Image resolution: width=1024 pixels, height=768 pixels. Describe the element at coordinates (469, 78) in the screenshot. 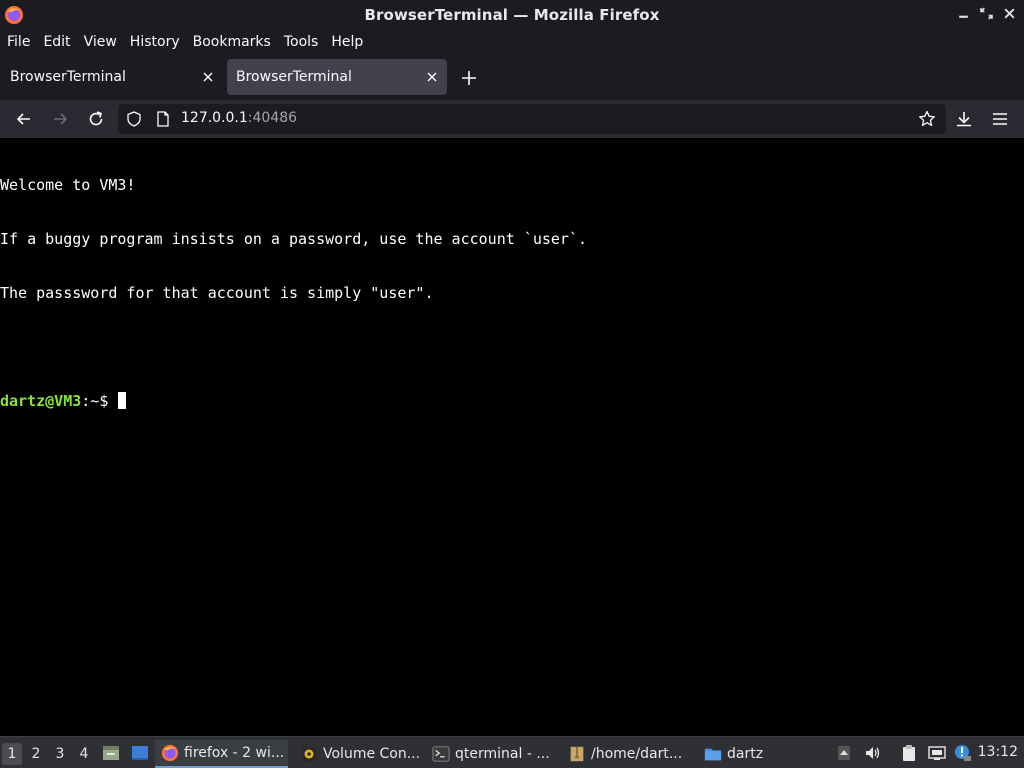

I see `new-tab-icon` at that location.